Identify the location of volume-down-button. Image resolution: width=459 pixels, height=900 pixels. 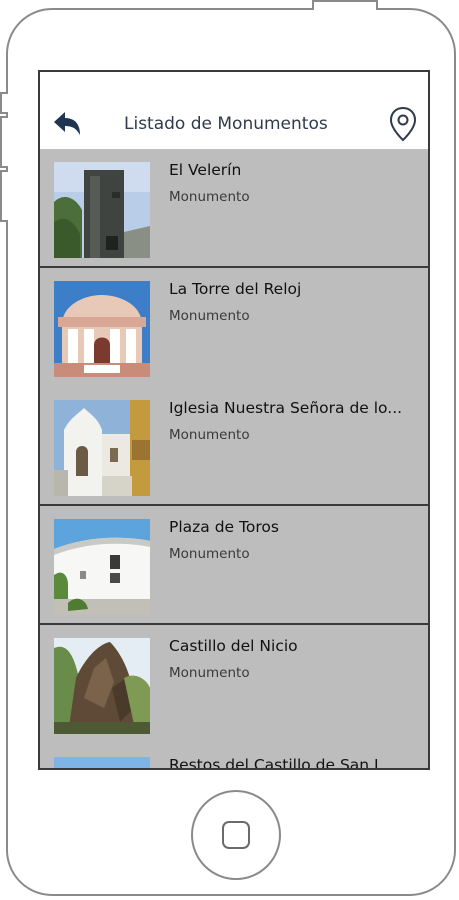
(4, 142).